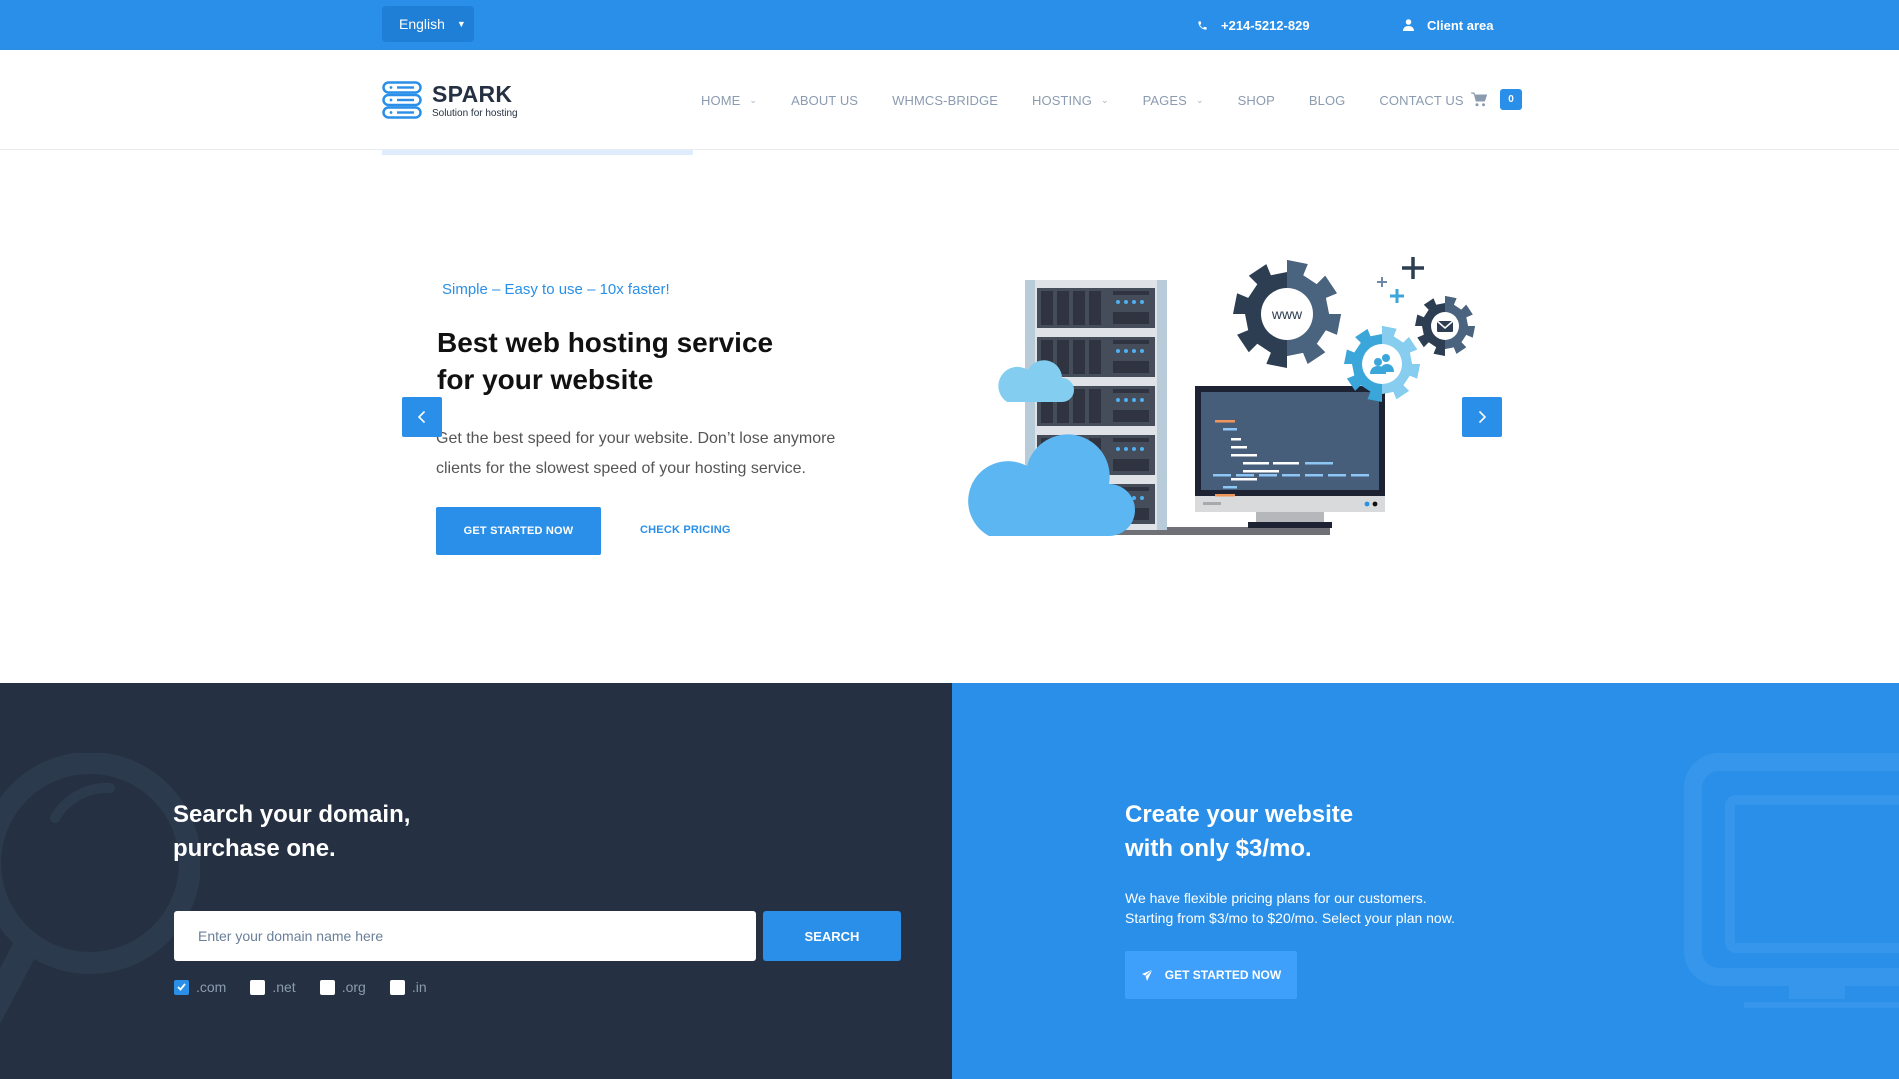 This screenshot has width=1899, height=1079. I want to click on phone-number: +214-5212-829, so click(1265, 25).